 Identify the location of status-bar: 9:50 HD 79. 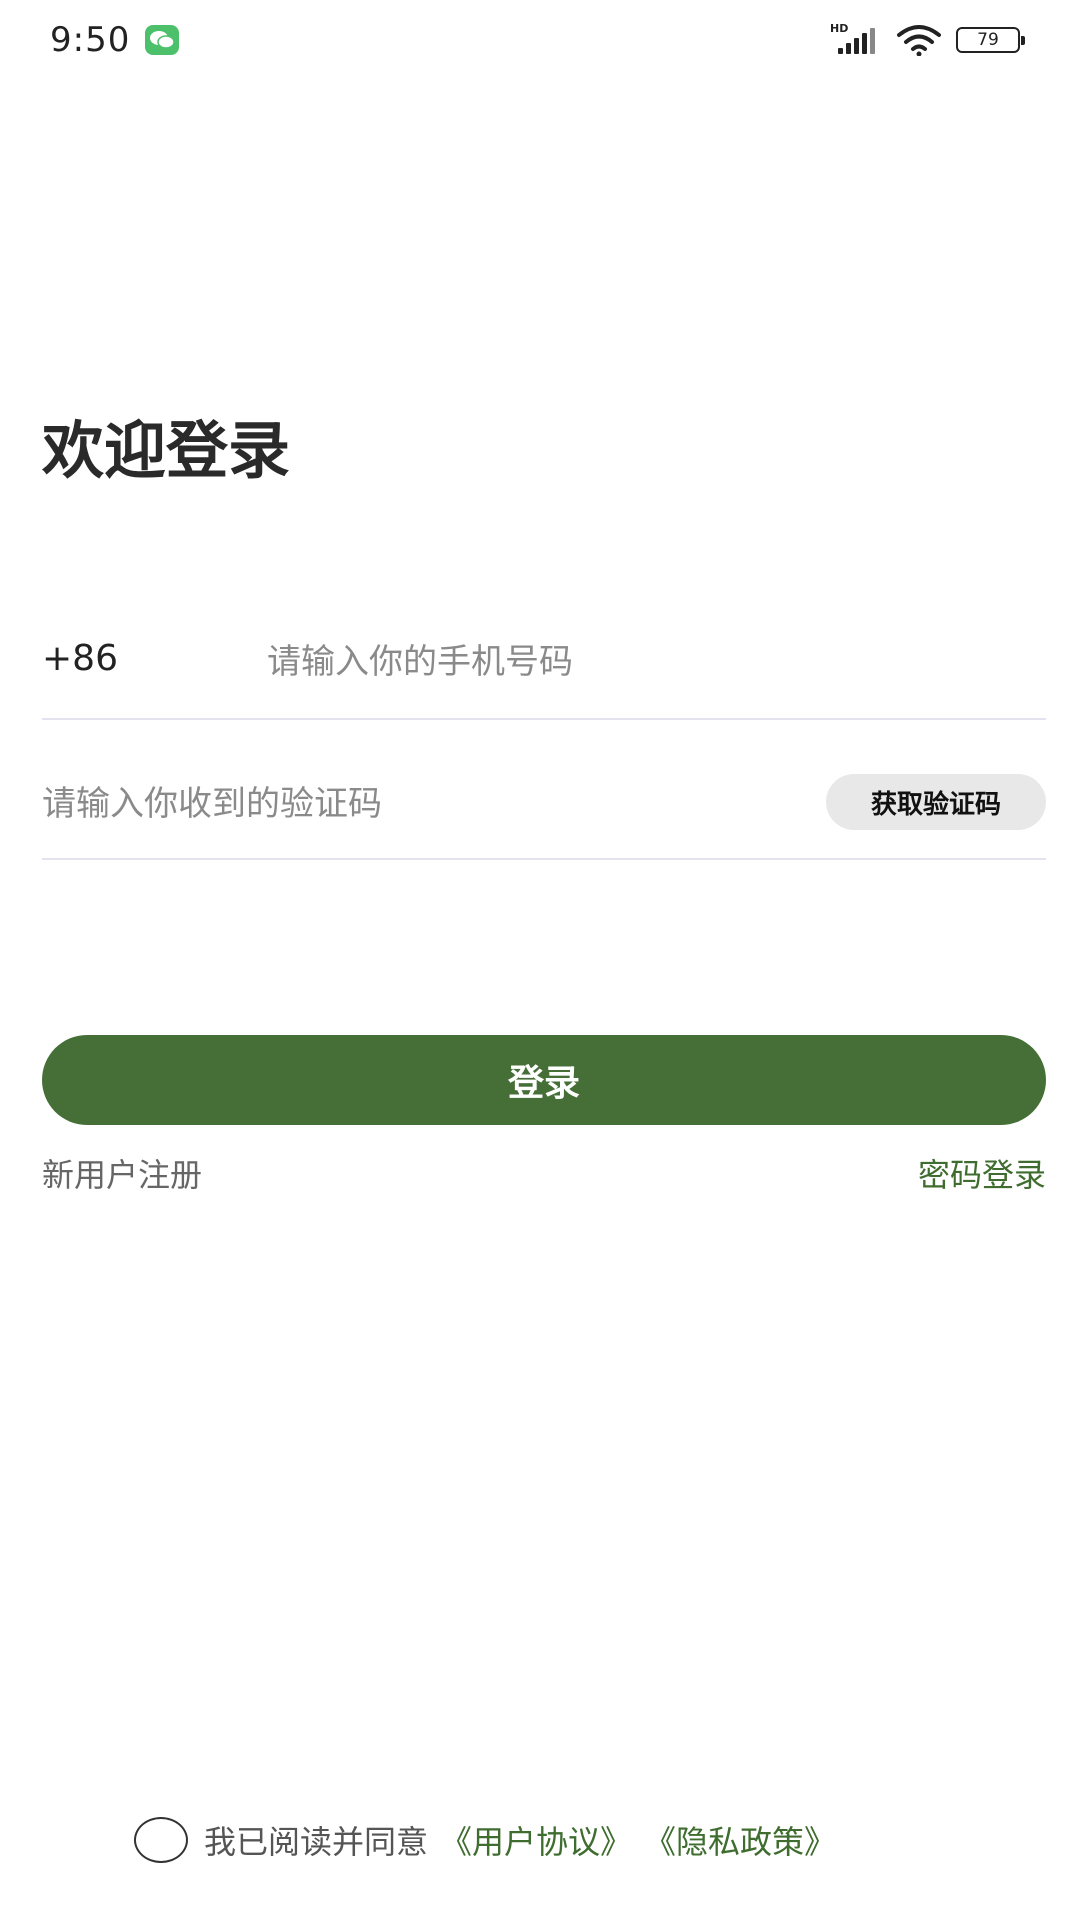
(540, 40).